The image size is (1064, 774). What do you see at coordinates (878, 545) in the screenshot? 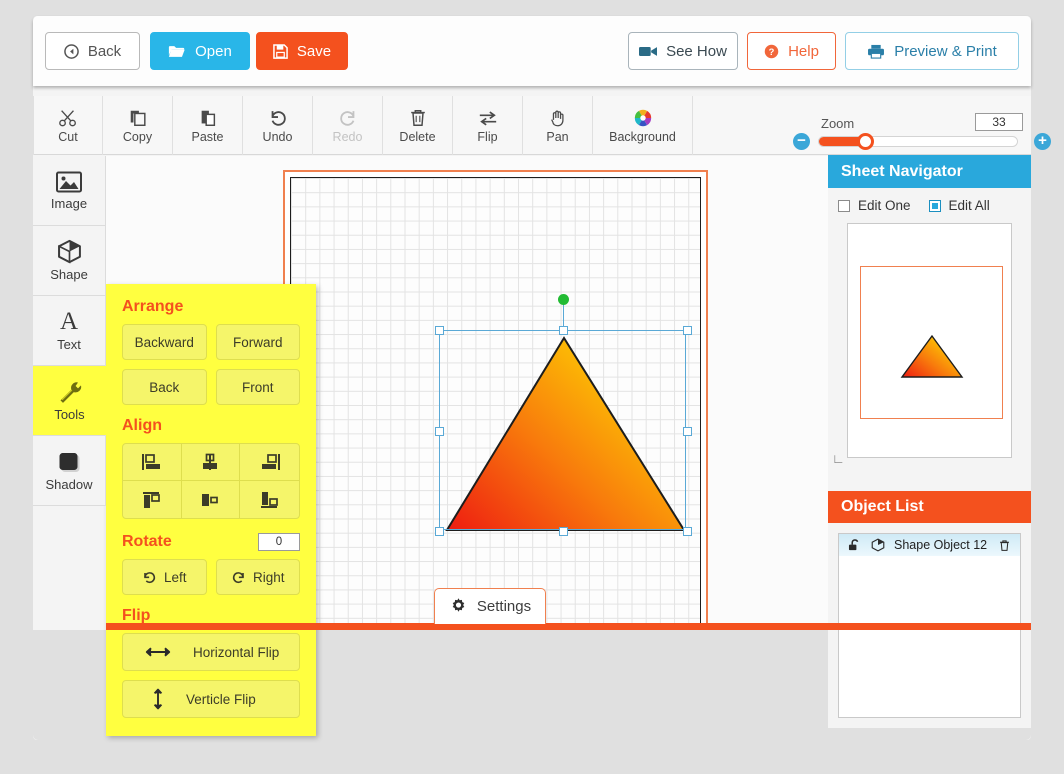
I see `cube-icon` at bounding box center [878, 545].